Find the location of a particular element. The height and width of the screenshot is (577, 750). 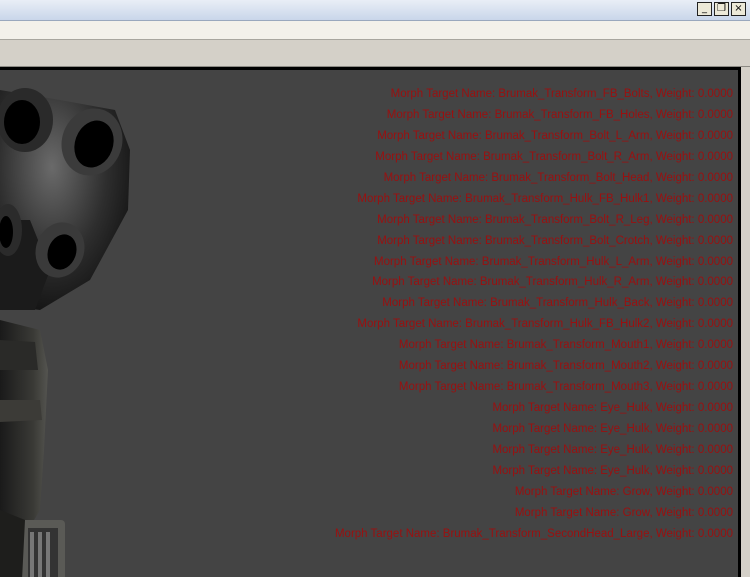

close-button: × is located at coordinates (738, 9).